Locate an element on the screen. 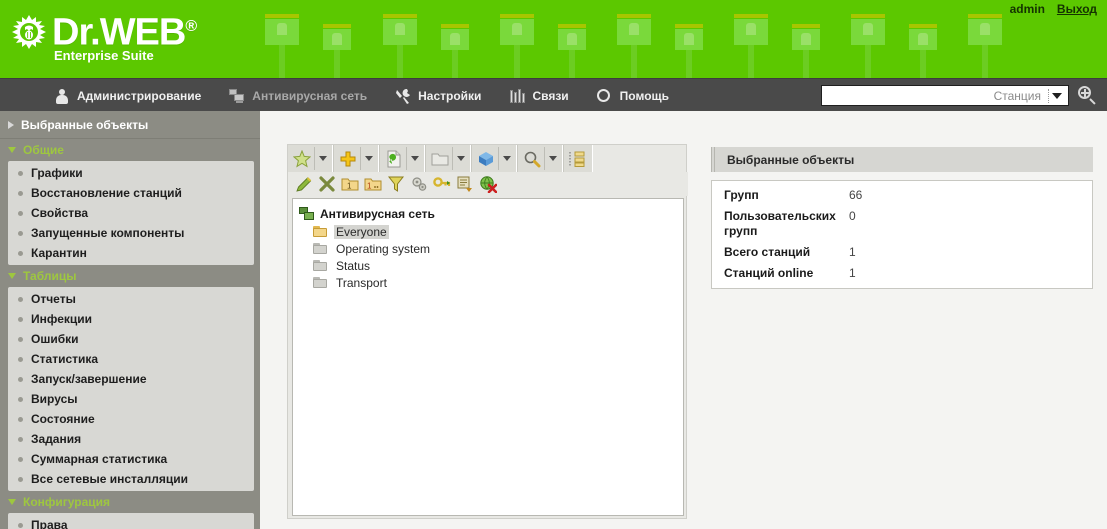 This screenshot has height=529, width=1107. folder-one-icon: 1 is located at coordinates (349, 184).